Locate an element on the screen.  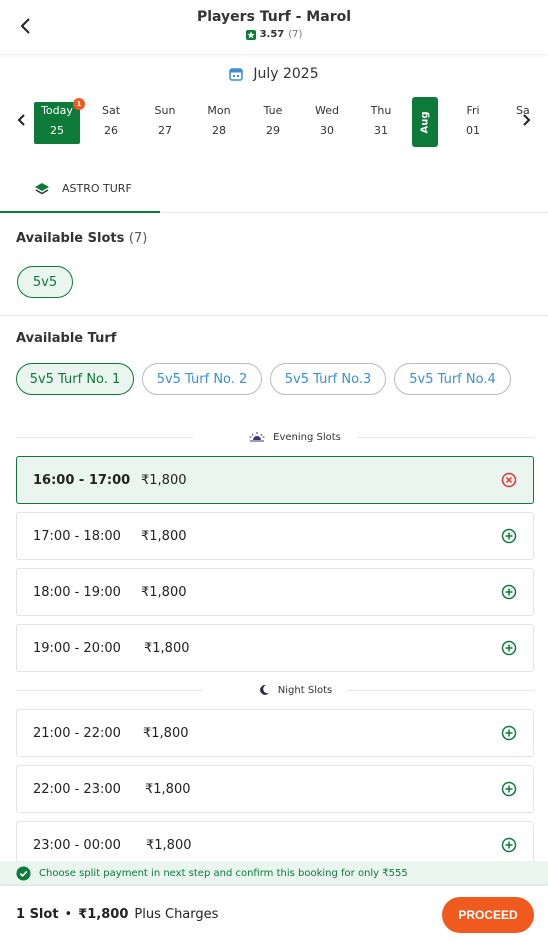
date-day-name: Sat is located at coordinates (111, 110).